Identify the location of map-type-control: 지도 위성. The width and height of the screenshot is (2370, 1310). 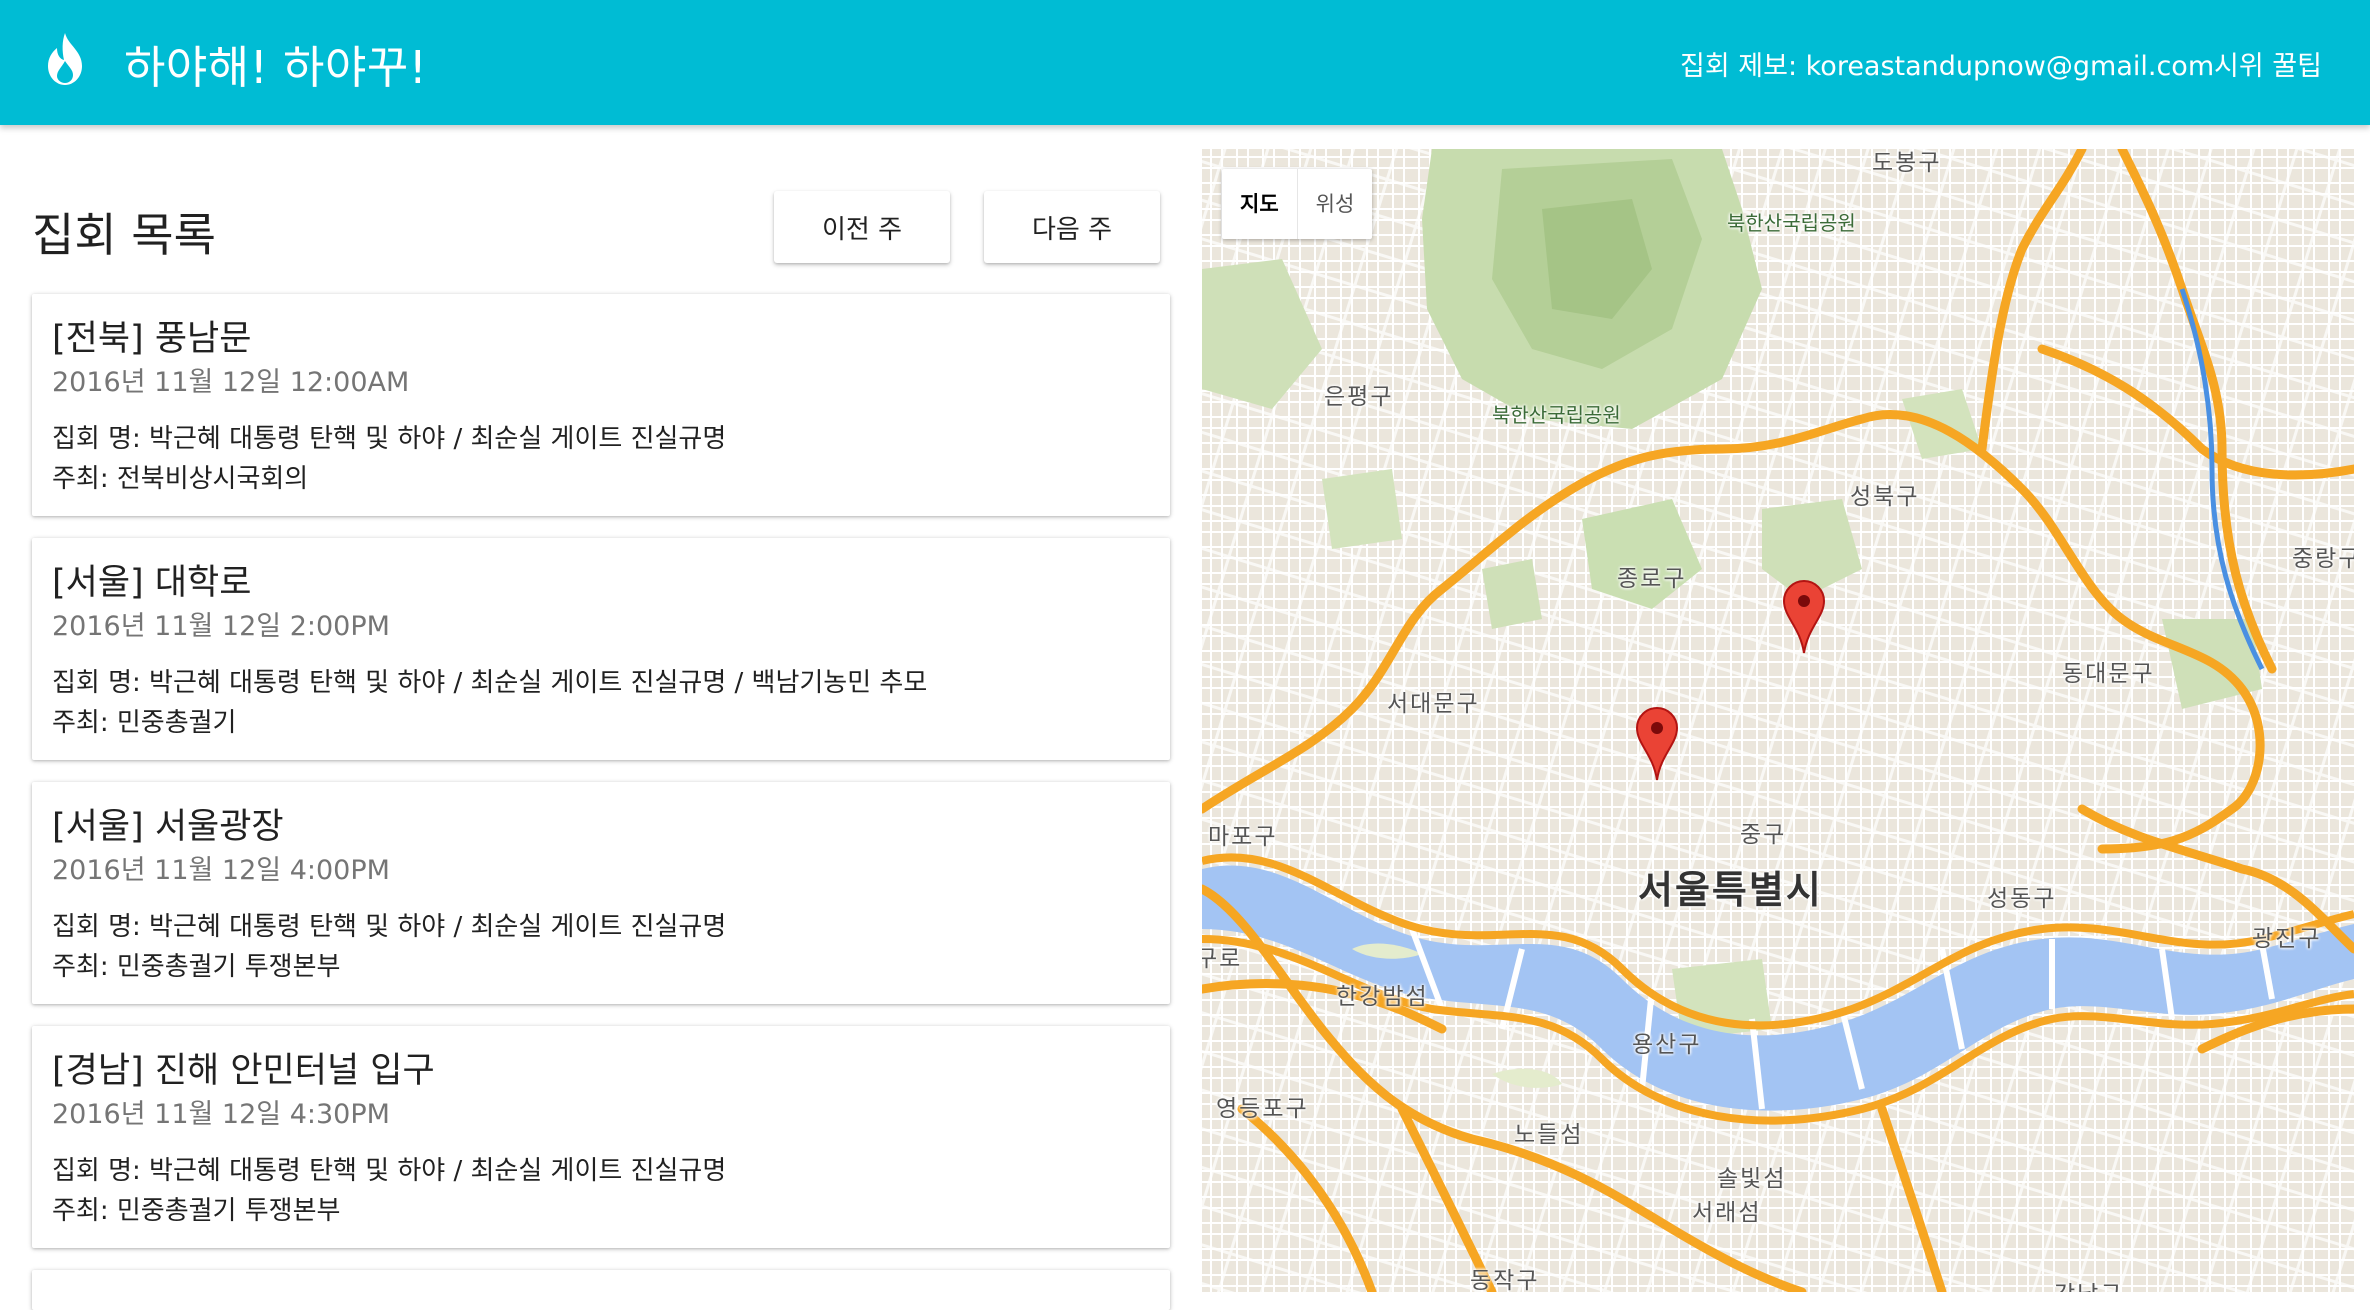
(1297, 204).